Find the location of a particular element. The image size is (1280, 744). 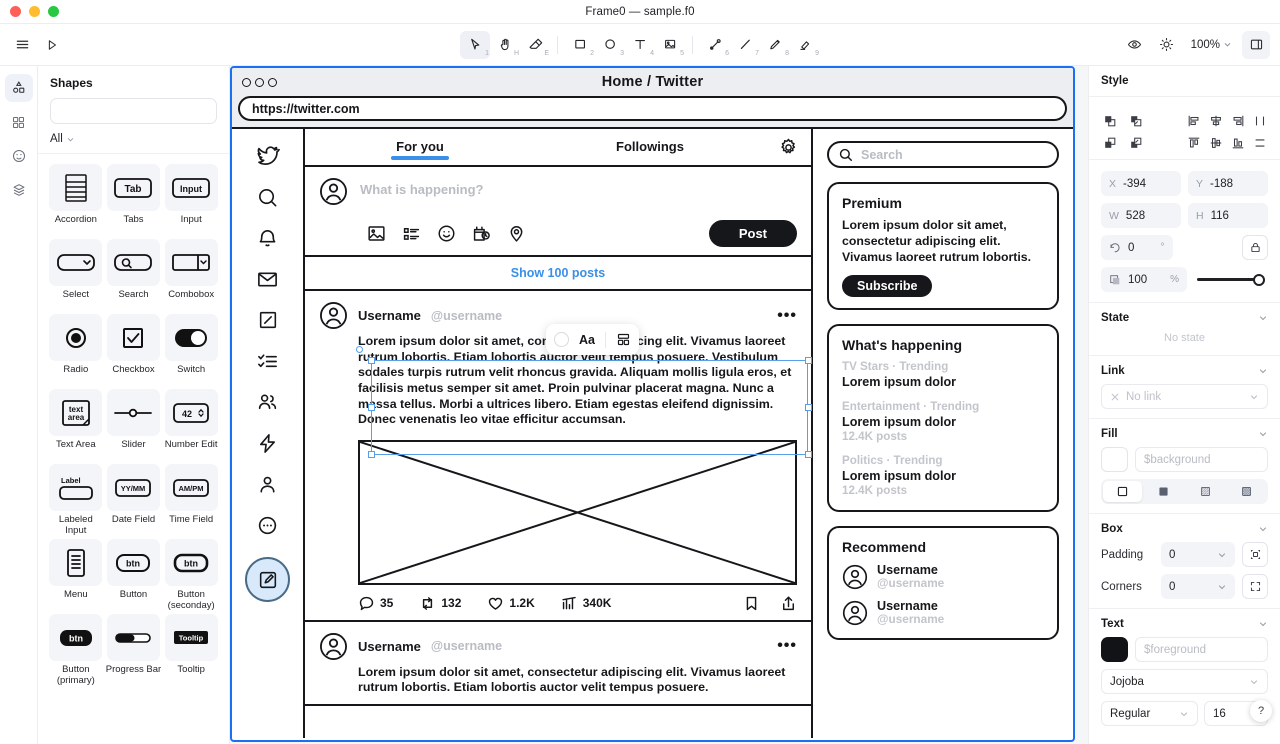

more-icon is located at coordinates (268, 525).